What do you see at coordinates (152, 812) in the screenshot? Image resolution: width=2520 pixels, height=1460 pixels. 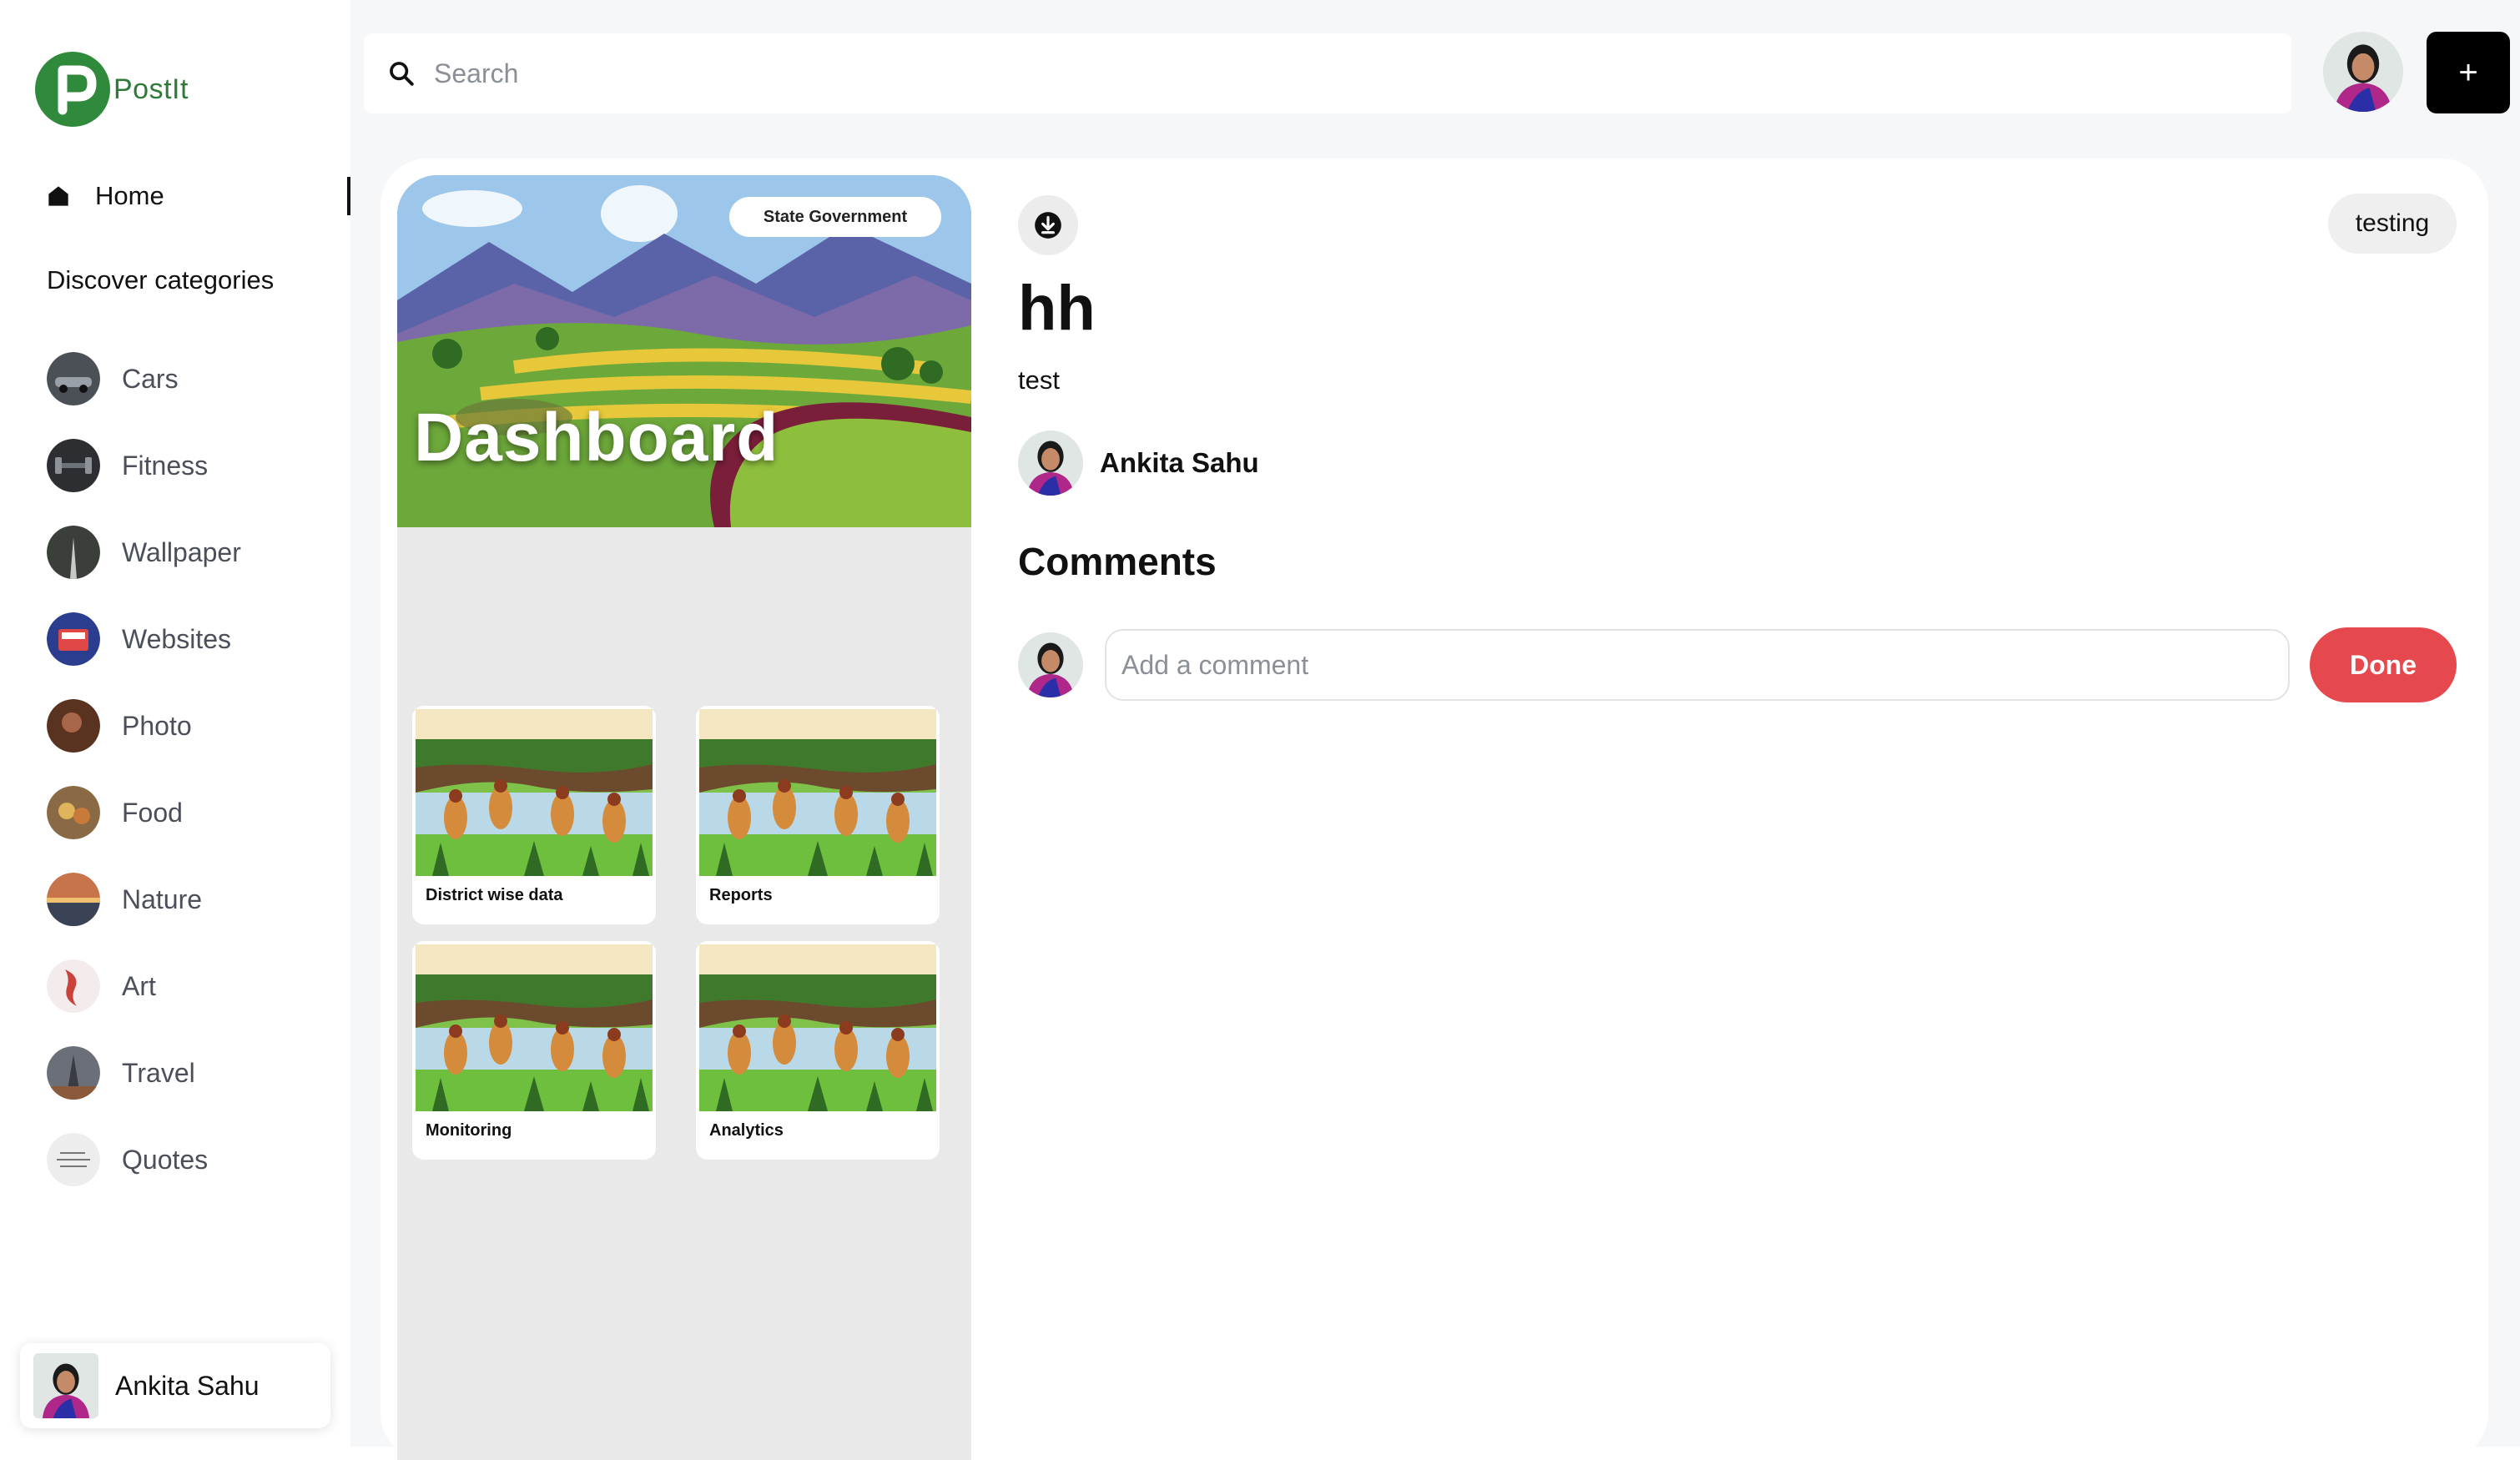 I see `category-label: Food` at bounding box center [152, 812].